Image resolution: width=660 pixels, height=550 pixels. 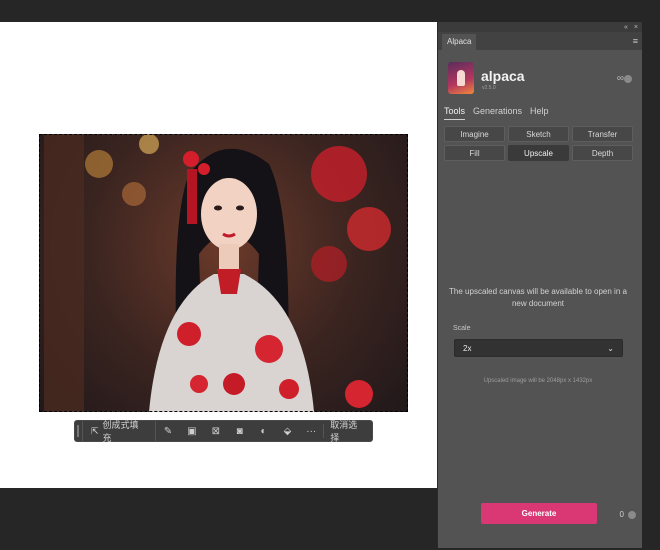 I want to click on credits-count: 0, so click(x=621, y=514).